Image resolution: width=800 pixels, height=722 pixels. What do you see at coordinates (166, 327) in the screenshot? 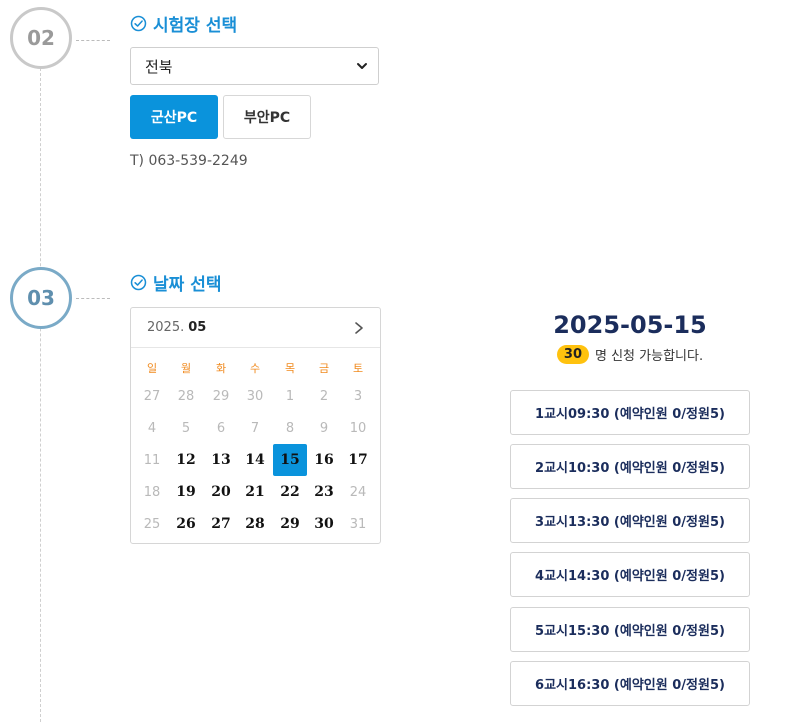
I see `calendar-year: 2025.` at bounding box center [166, 327].